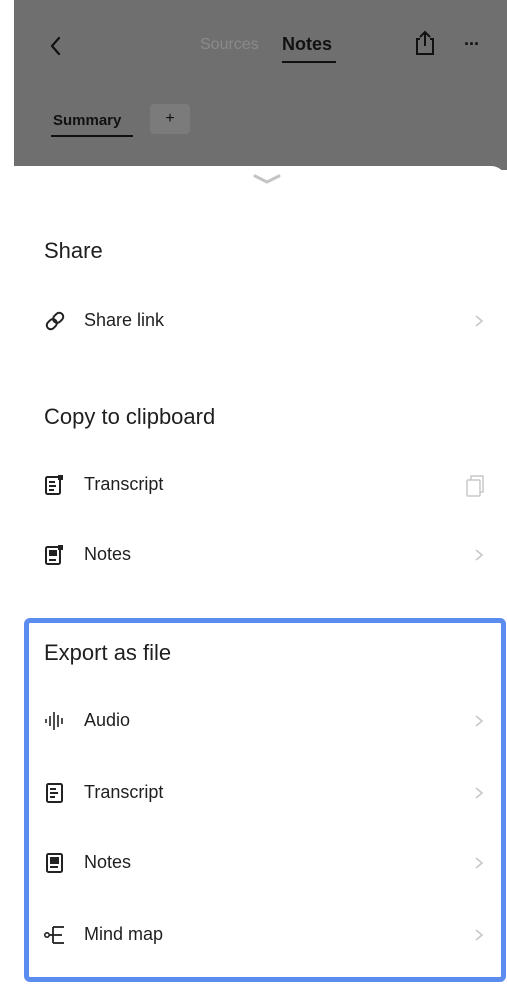 The image size is (507, 986). Describe the element at coordinates (124, 792) in the screenshot. I see `export-transcript-label: Transcript` at that location.